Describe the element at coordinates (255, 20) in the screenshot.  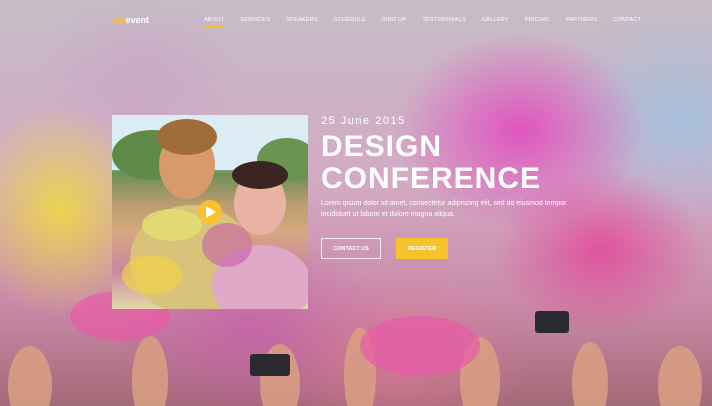
I see `nav-item-services: SERVICES` at that location.